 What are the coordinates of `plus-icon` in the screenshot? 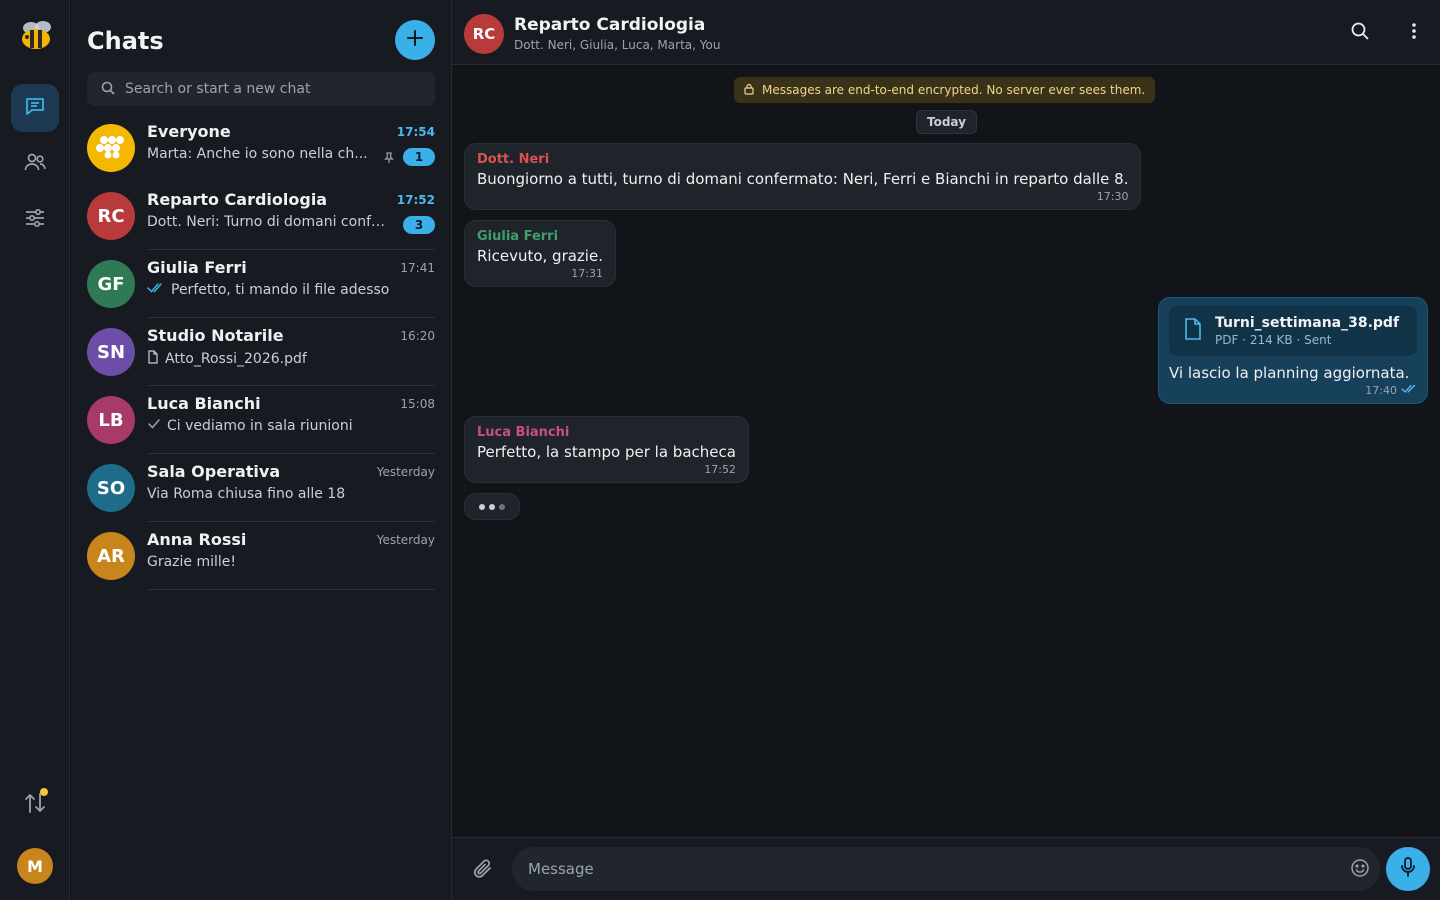 It's located at (415, 40).